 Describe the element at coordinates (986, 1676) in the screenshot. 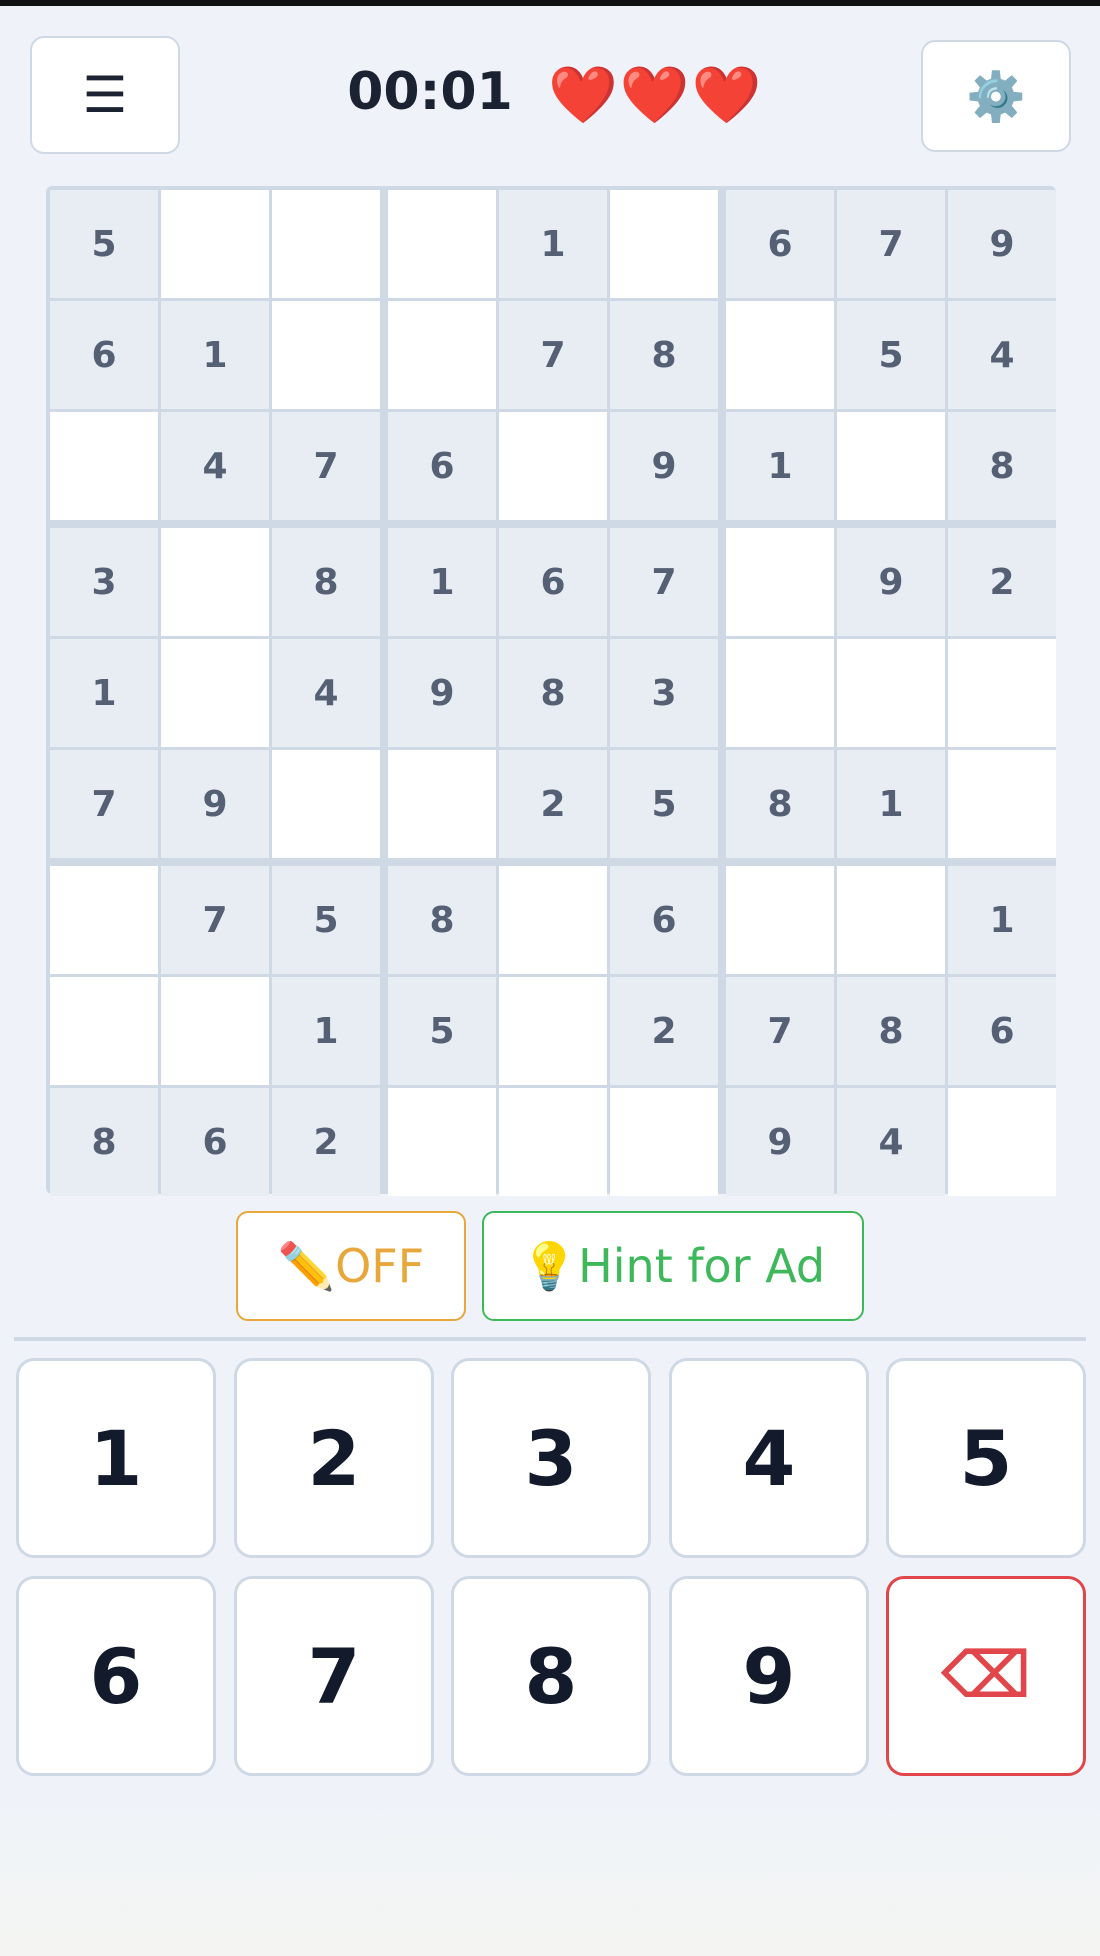

I see `erase-button: ⌫` at that location.